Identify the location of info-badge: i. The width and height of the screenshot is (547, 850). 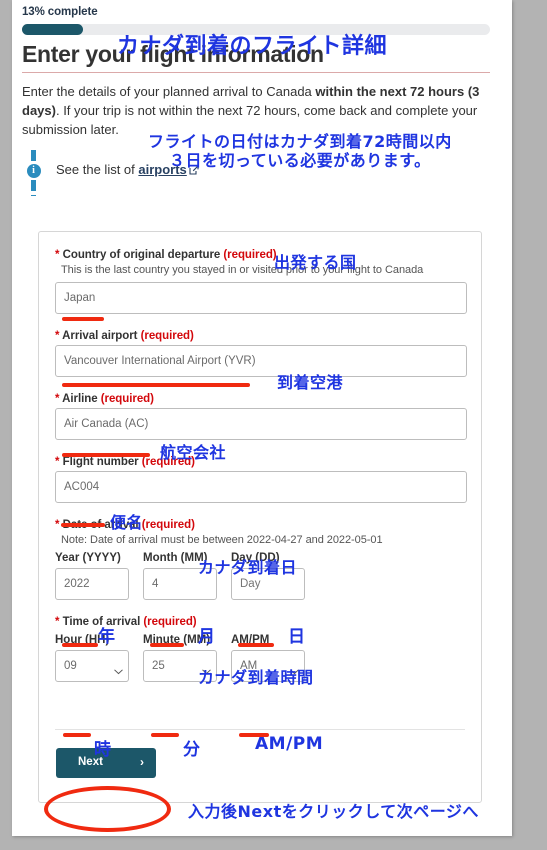
(33, 170).